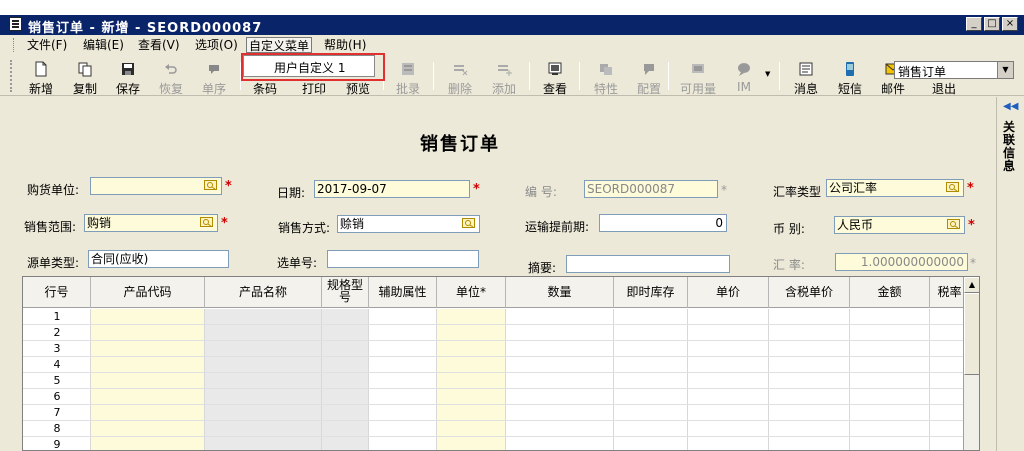 The height and width of the screenshot is (451, 1024). I want to click on toolbar-button-3: 恢复, so click(171, 77).